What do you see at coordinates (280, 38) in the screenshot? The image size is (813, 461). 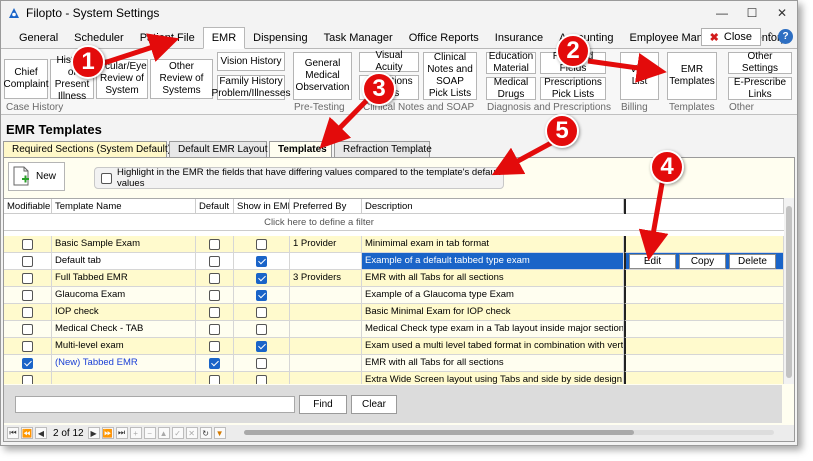 I see `menu-dispensing: Dispensing` at bounding box center [280, 38].